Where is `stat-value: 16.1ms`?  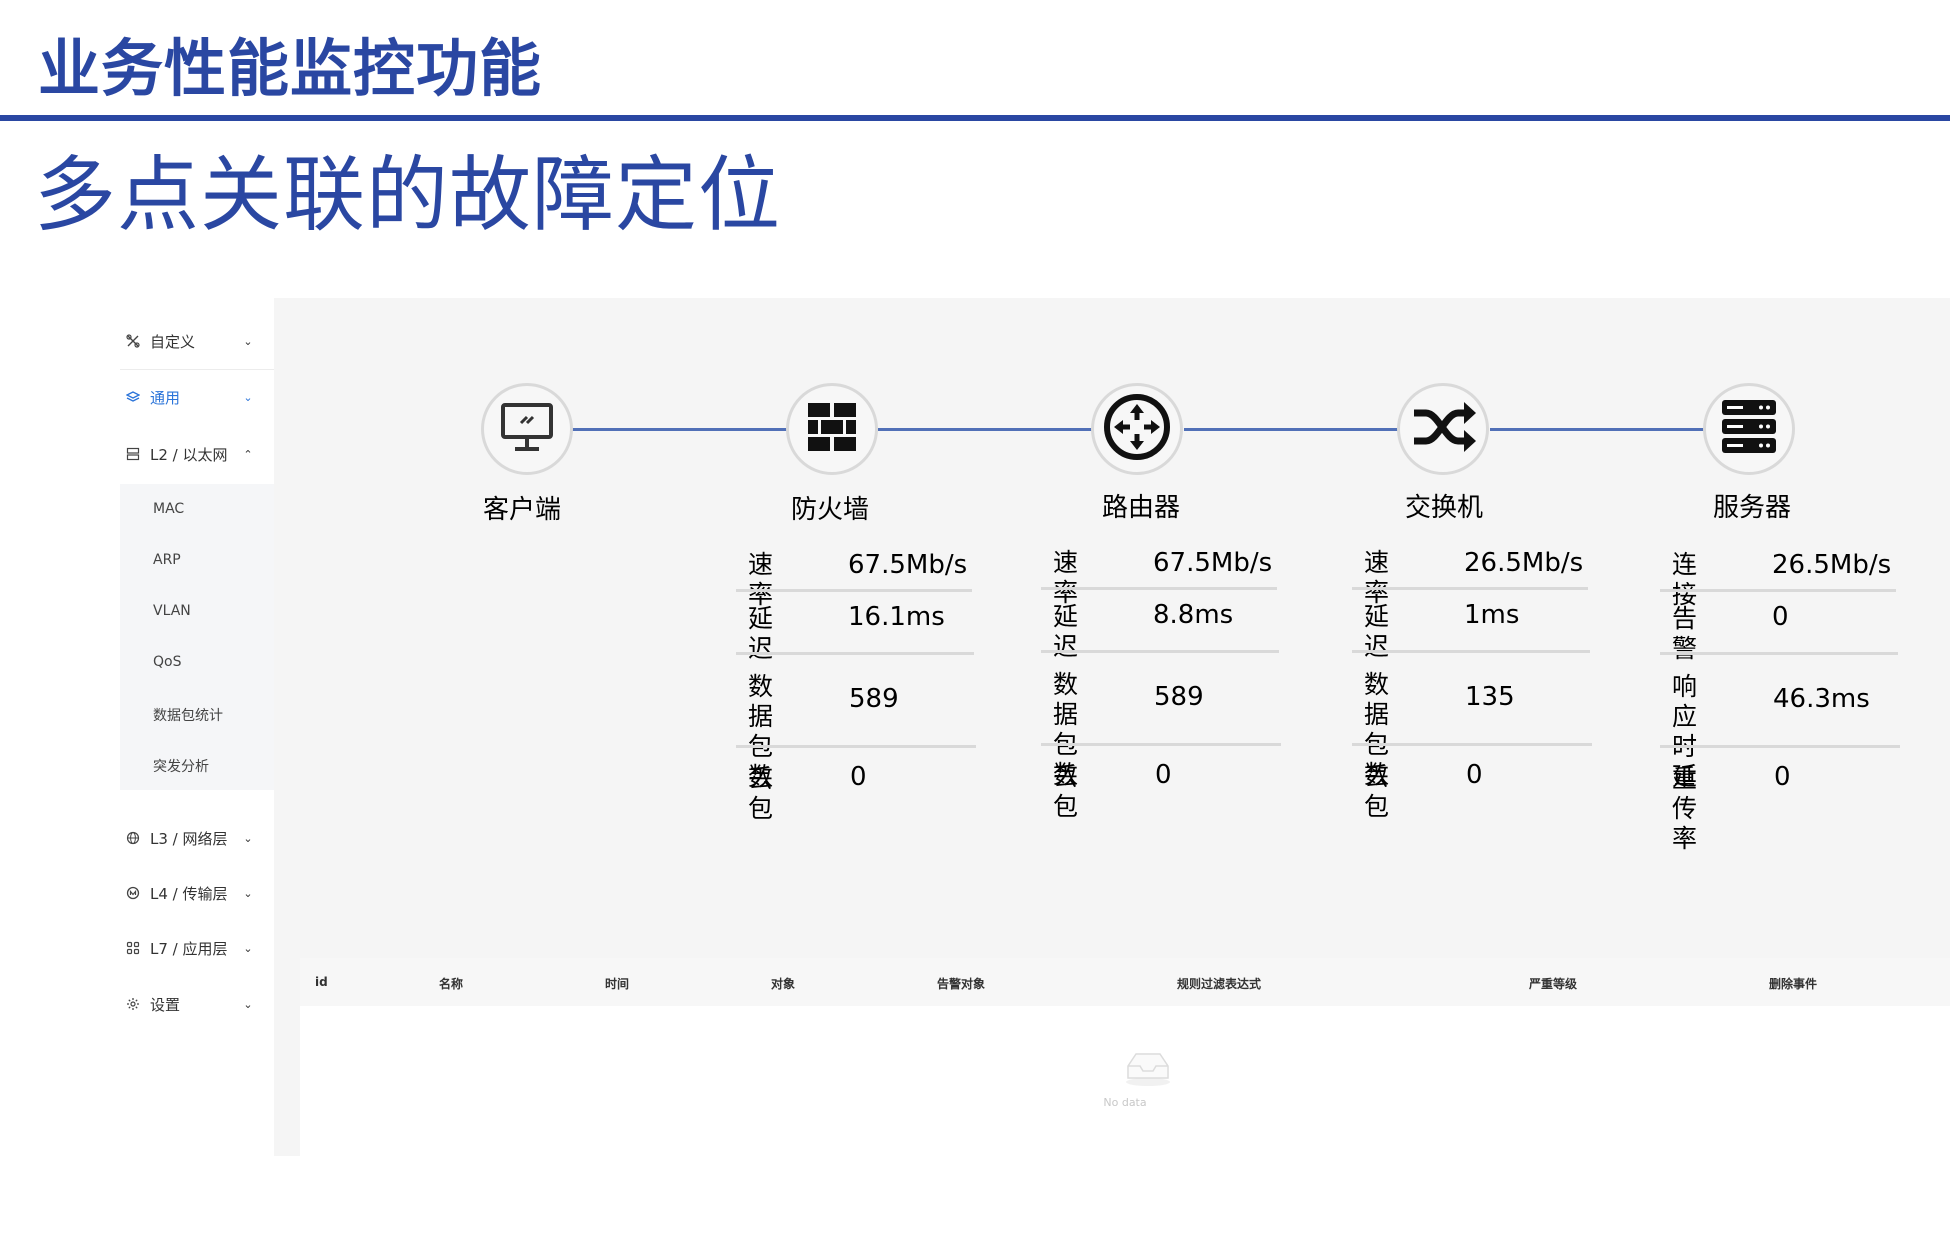 stat-value: 16.1ms is located at coordinates (896, 617).